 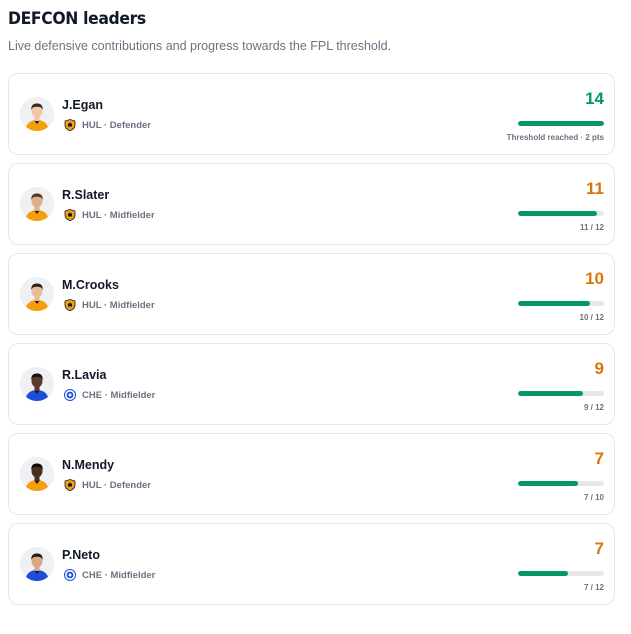 What do you see at coordinates (593, 497) in the screenshot?
I see `progress-caption: 7 / 10` at bounding box center [593, 497].